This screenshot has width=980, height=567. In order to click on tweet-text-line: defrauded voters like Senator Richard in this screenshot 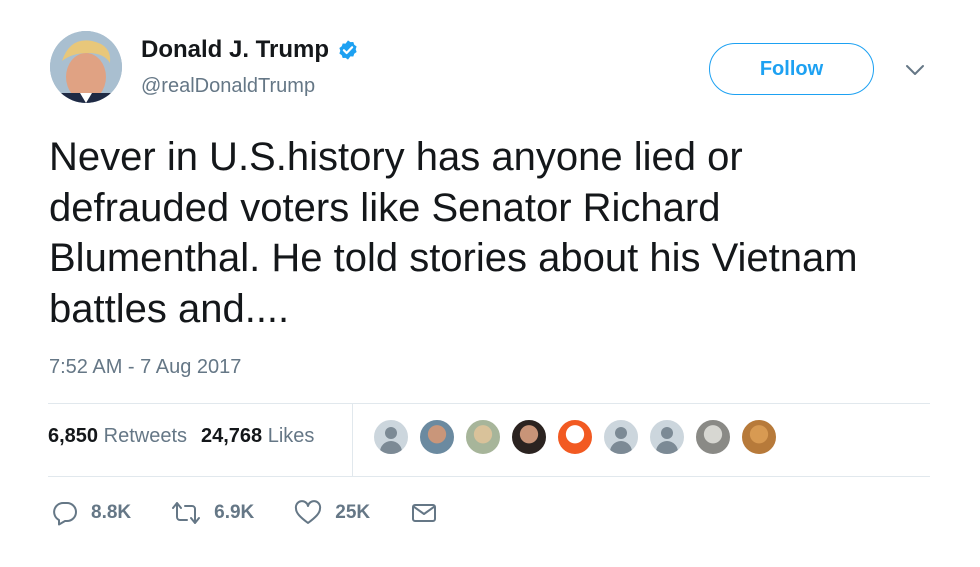, I will do `click(385, 207)`.